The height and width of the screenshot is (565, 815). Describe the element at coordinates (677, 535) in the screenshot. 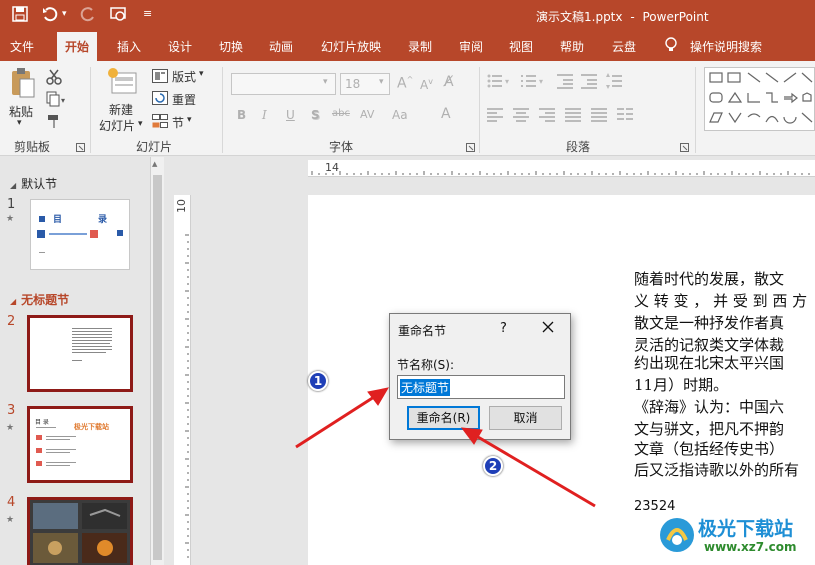

I see `watermark-logo` at that location.